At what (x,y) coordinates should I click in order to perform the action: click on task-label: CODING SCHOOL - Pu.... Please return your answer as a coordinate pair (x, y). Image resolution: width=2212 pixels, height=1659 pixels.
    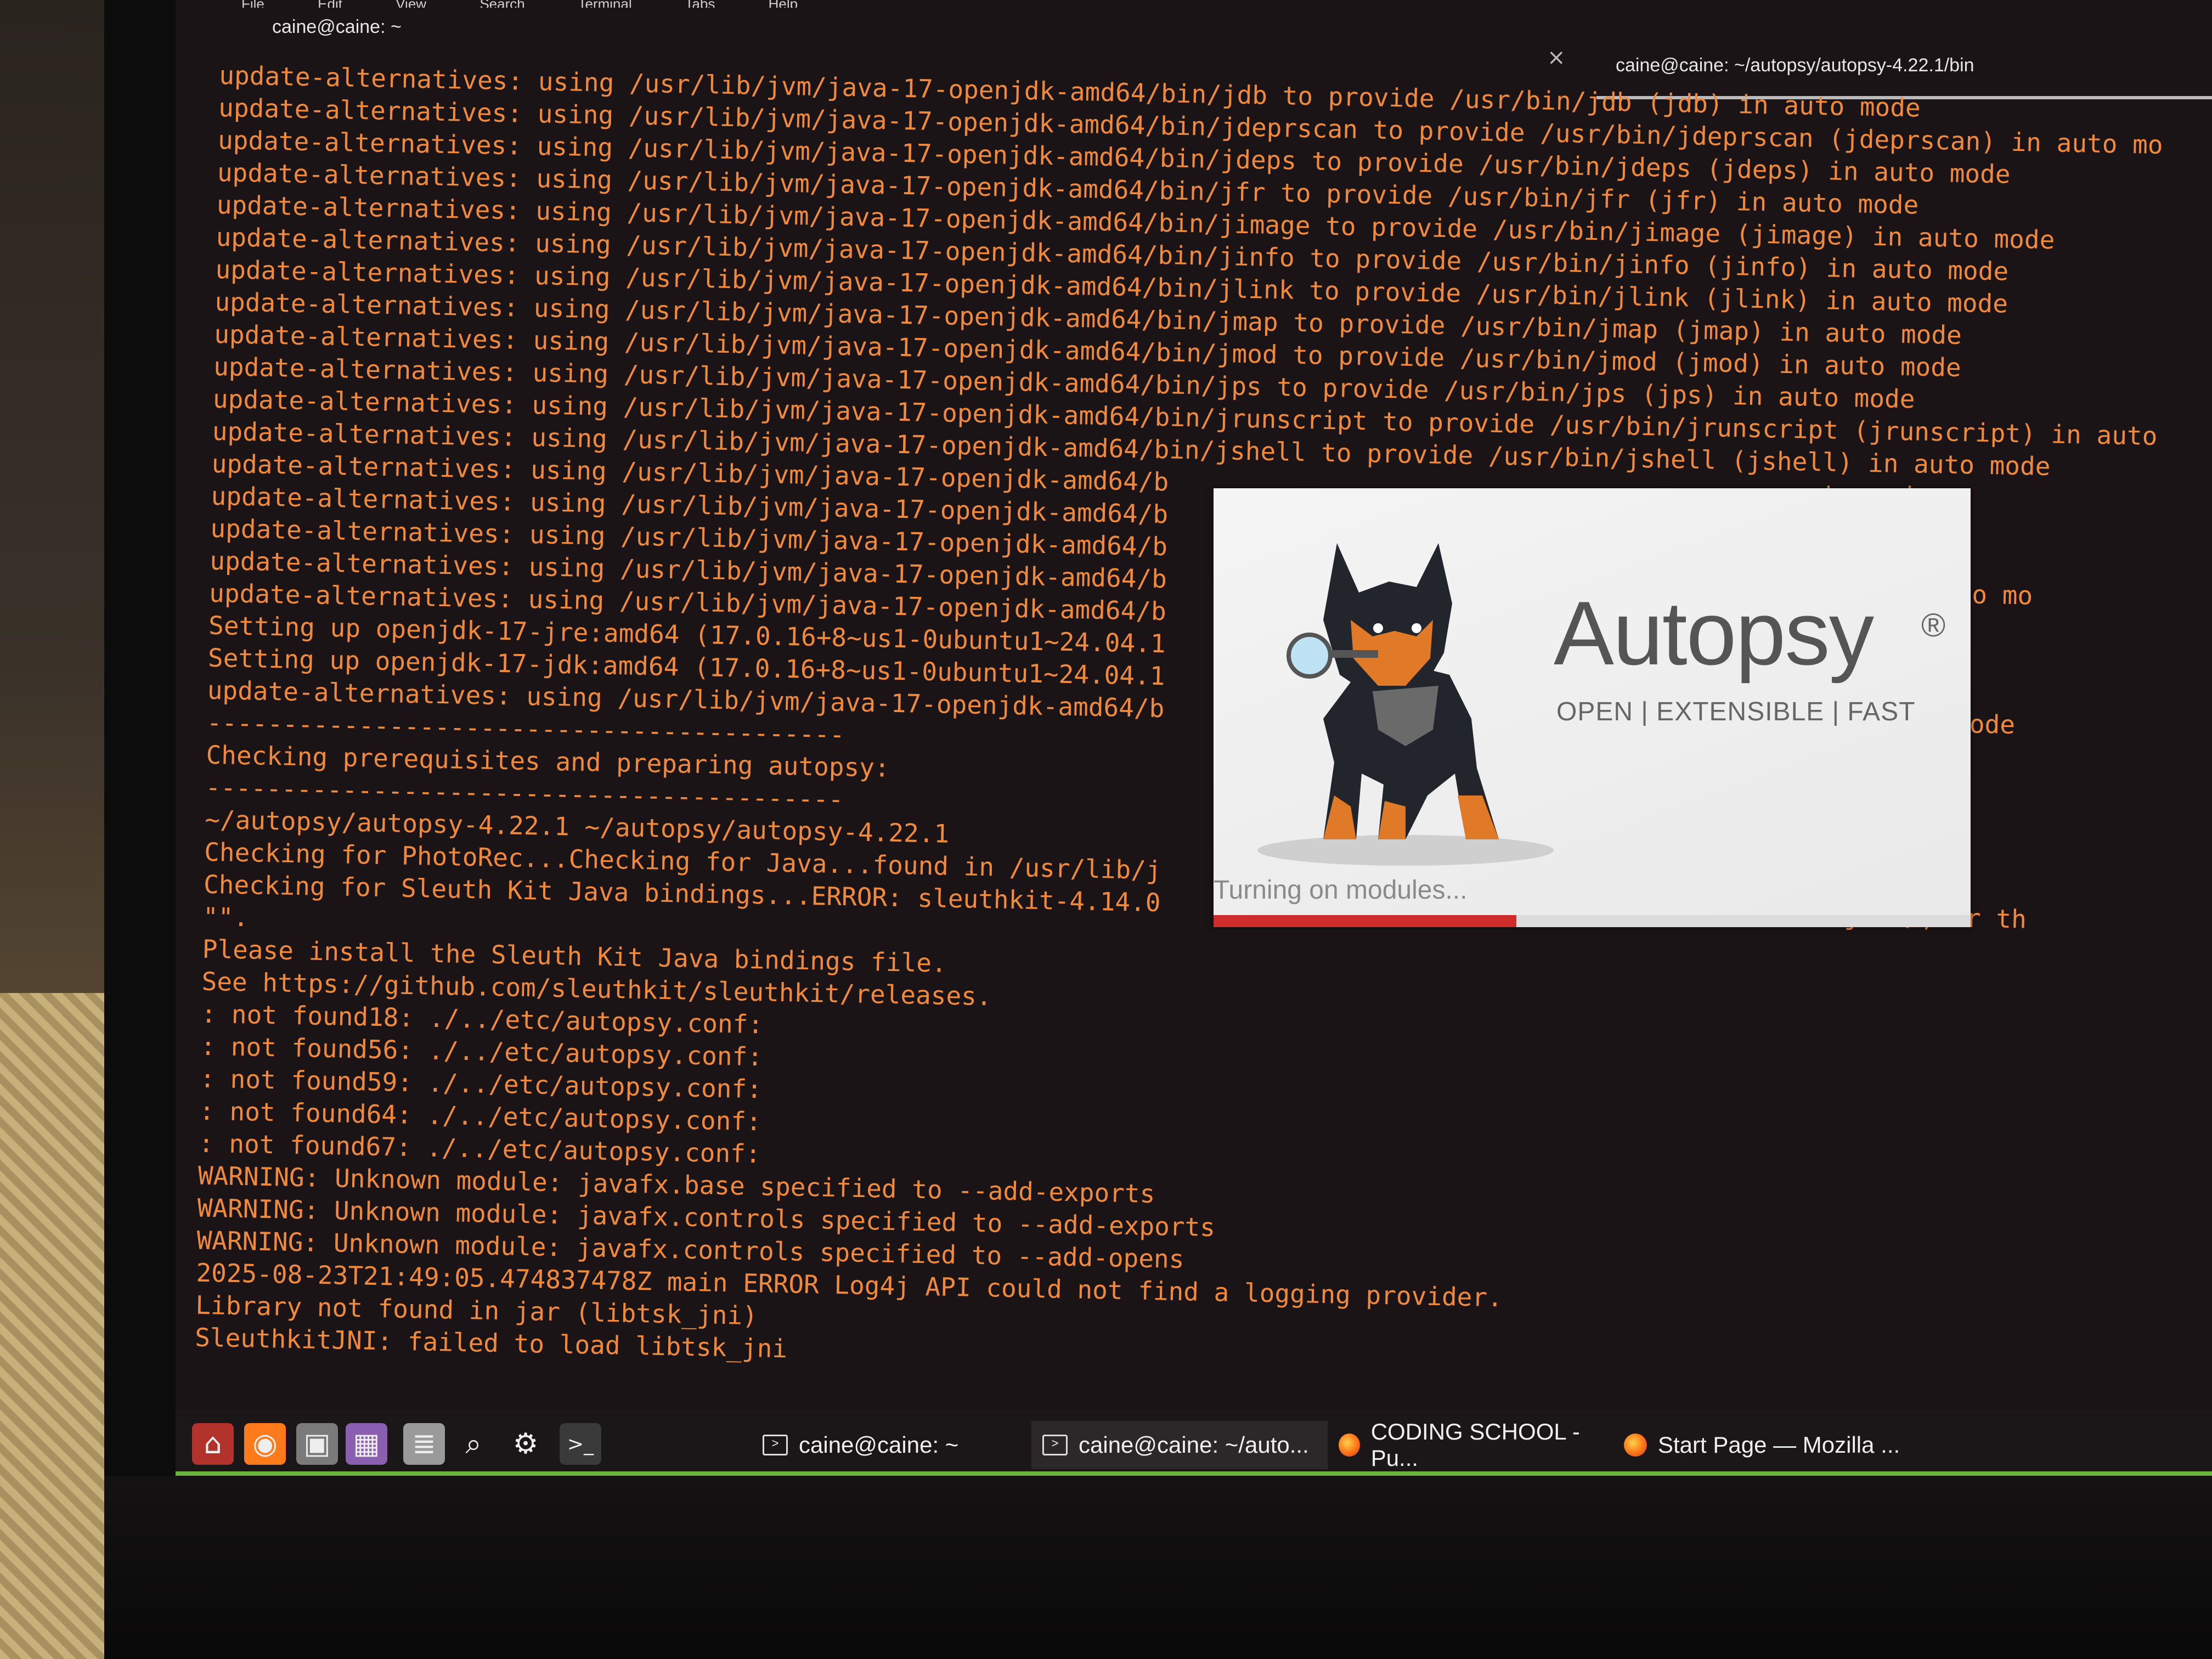
    Looking at the image, I should click on (1475, 1445).